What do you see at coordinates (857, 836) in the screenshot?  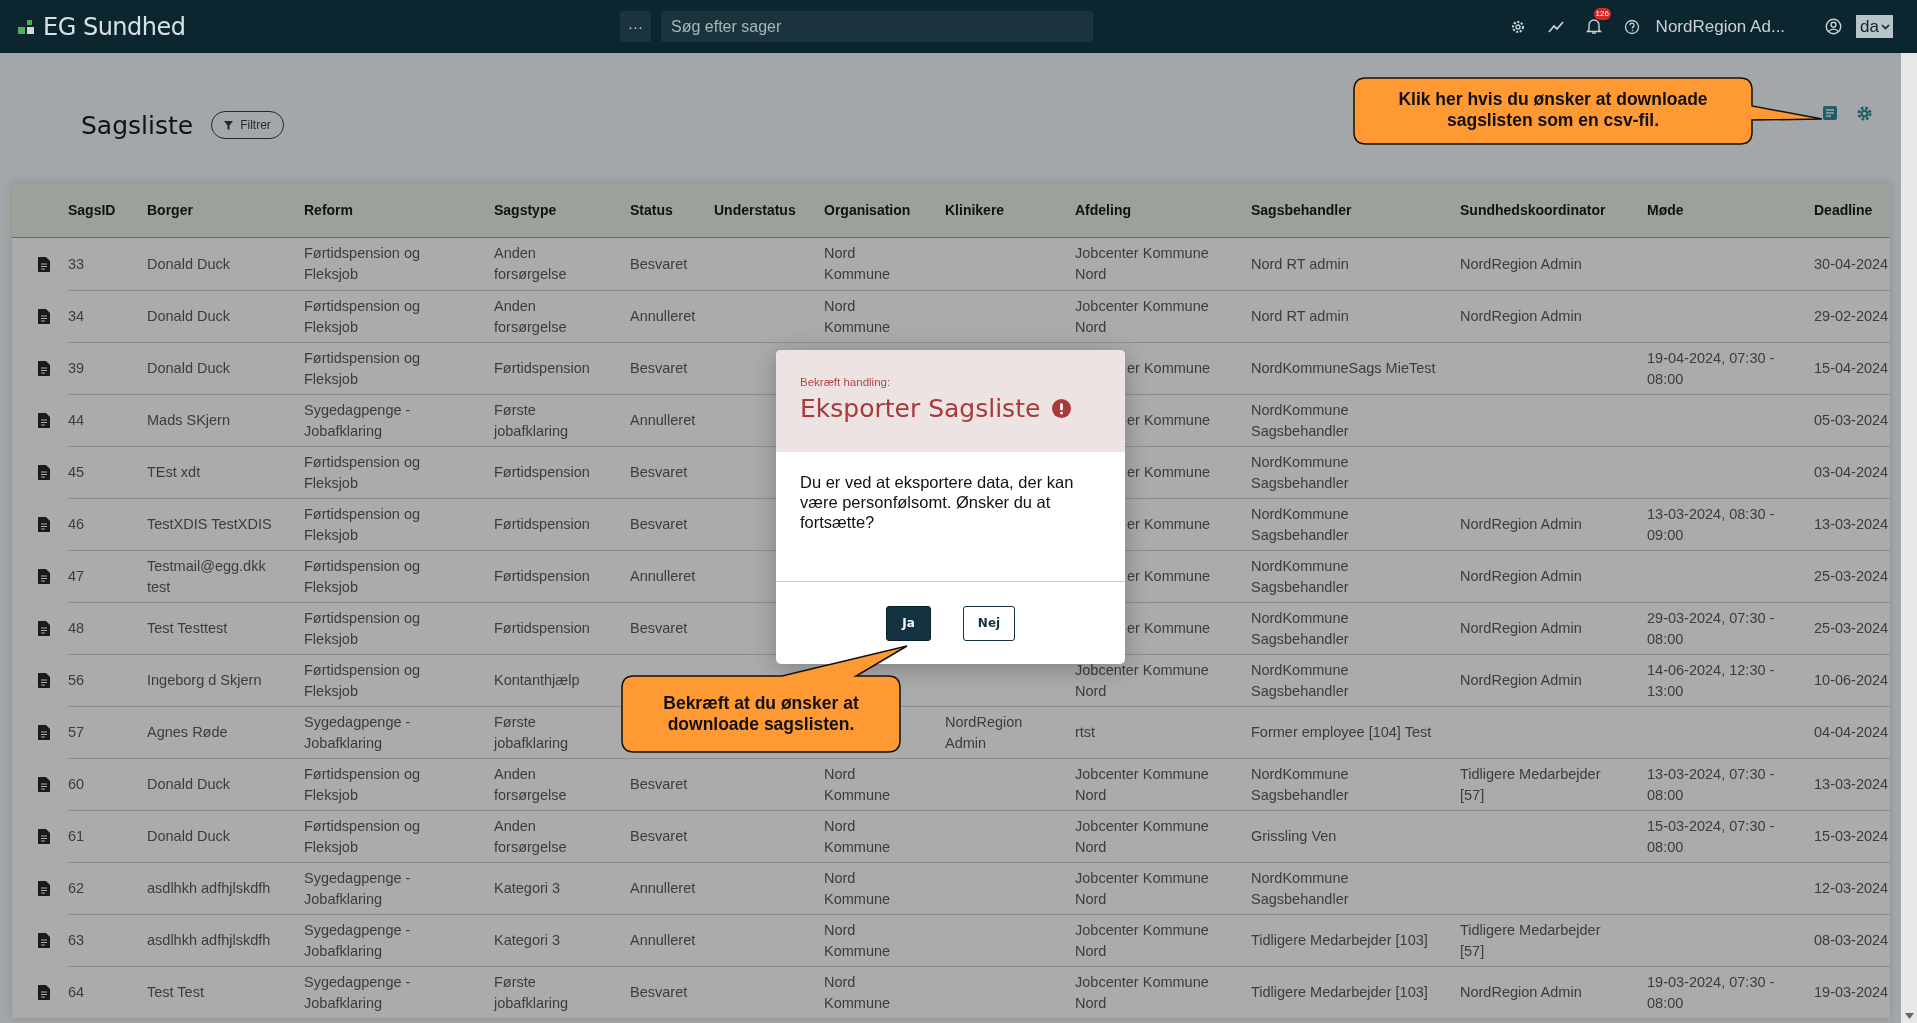 I see `table-cell-text: Nord Kommune` at bounding box center [857, 836].